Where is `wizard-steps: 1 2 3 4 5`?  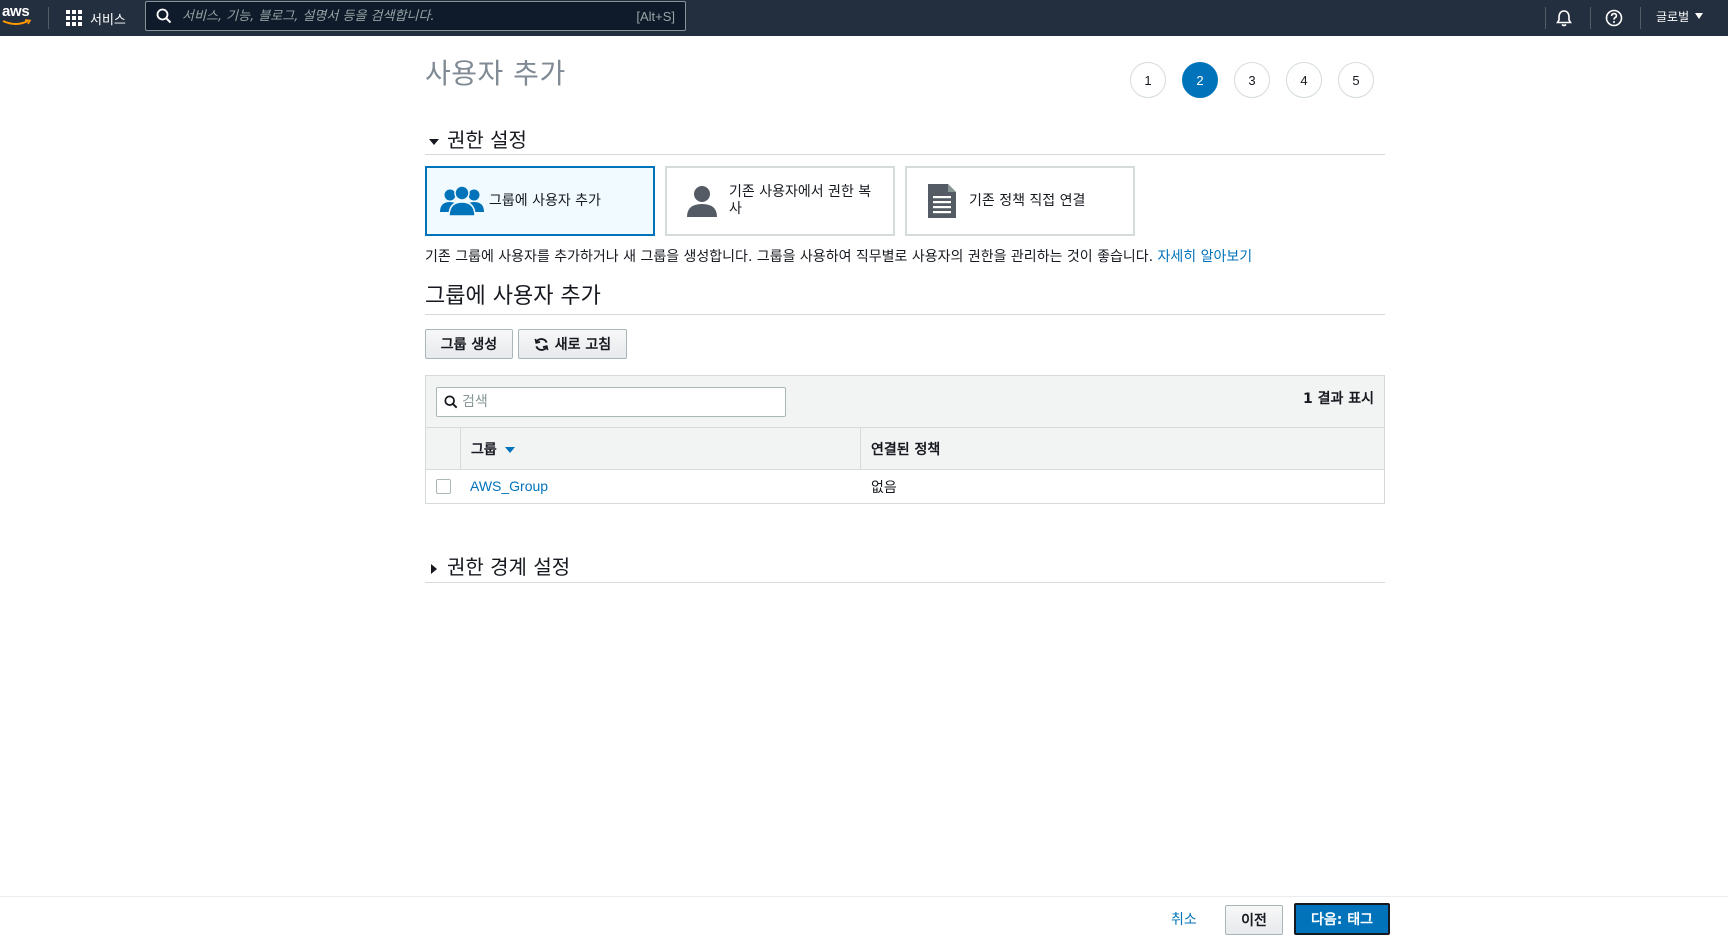
wizard-steps: 1 2 3 4 5 is located at coordinates (1260, 80).